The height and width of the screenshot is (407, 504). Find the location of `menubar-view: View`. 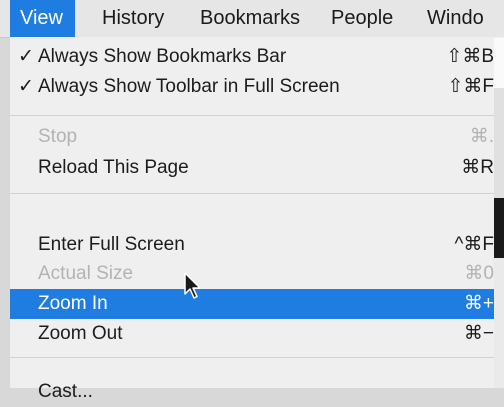

menubar-view: View is located at coordinates (42, 18).